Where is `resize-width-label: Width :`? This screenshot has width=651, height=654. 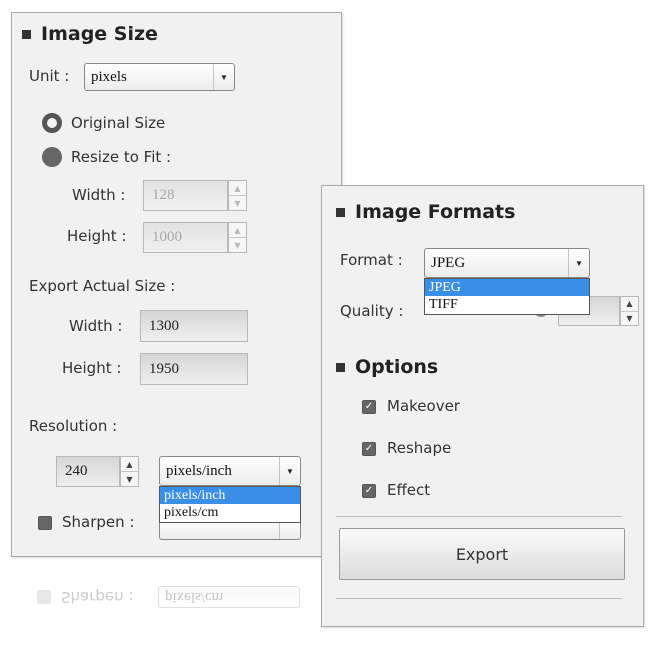
resize-width-label: Width : is located at coordinates (99, 195).